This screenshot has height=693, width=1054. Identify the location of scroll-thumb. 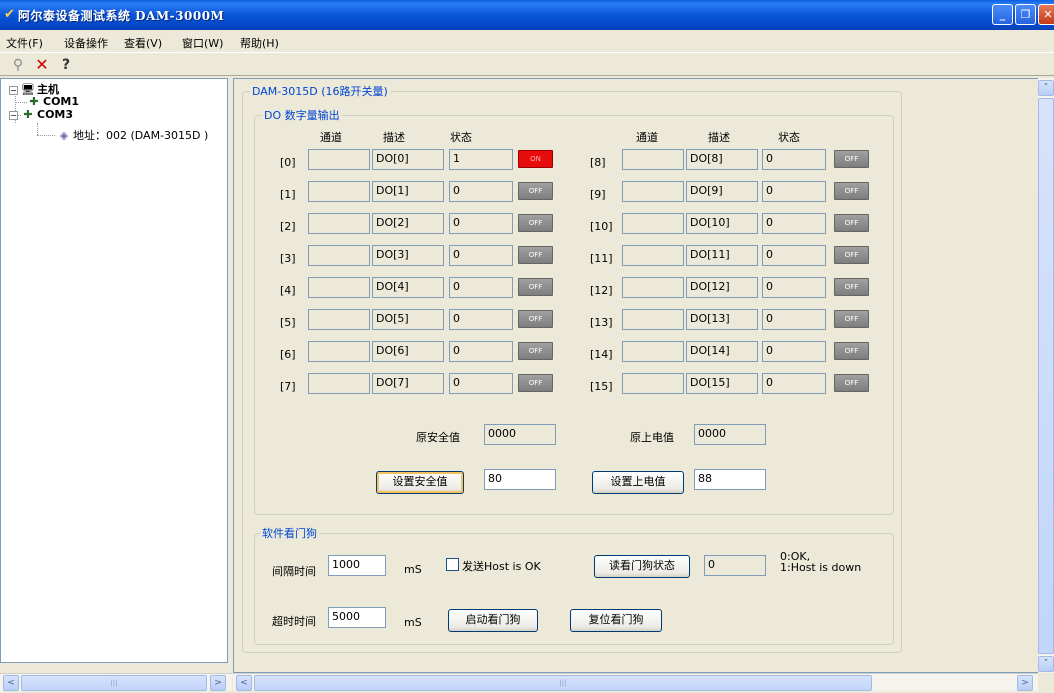
(1046, 376).